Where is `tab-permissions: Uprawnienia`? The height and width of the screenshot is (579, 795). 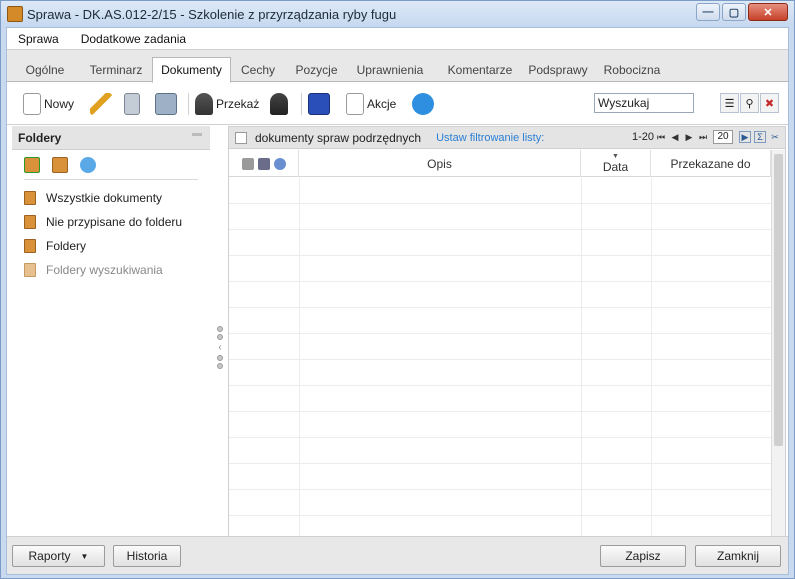
tab-permissions: Uprawnienia is located at coordinates (390, 70).